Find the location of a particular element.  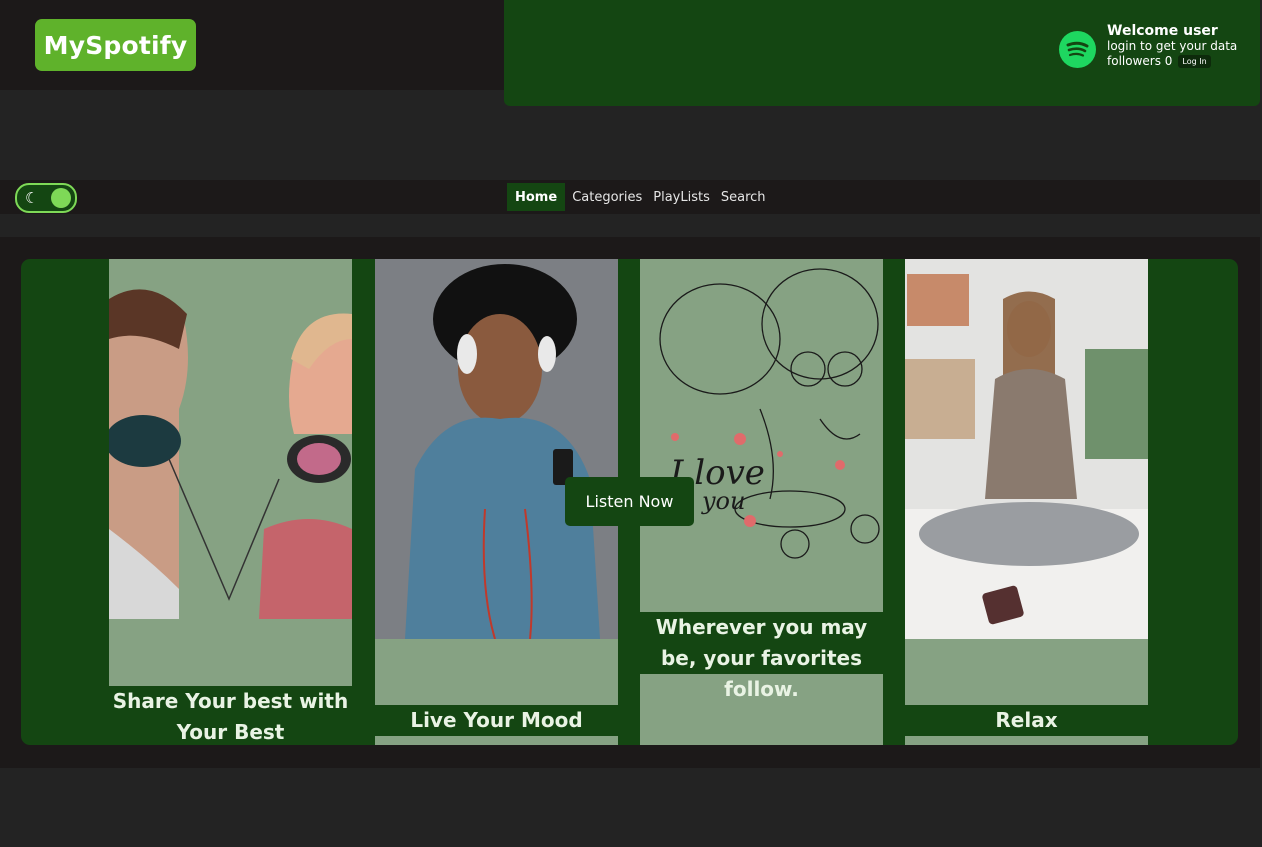

nav-links: Home Categories PlayLists Search is located at coordinates (640, 197).